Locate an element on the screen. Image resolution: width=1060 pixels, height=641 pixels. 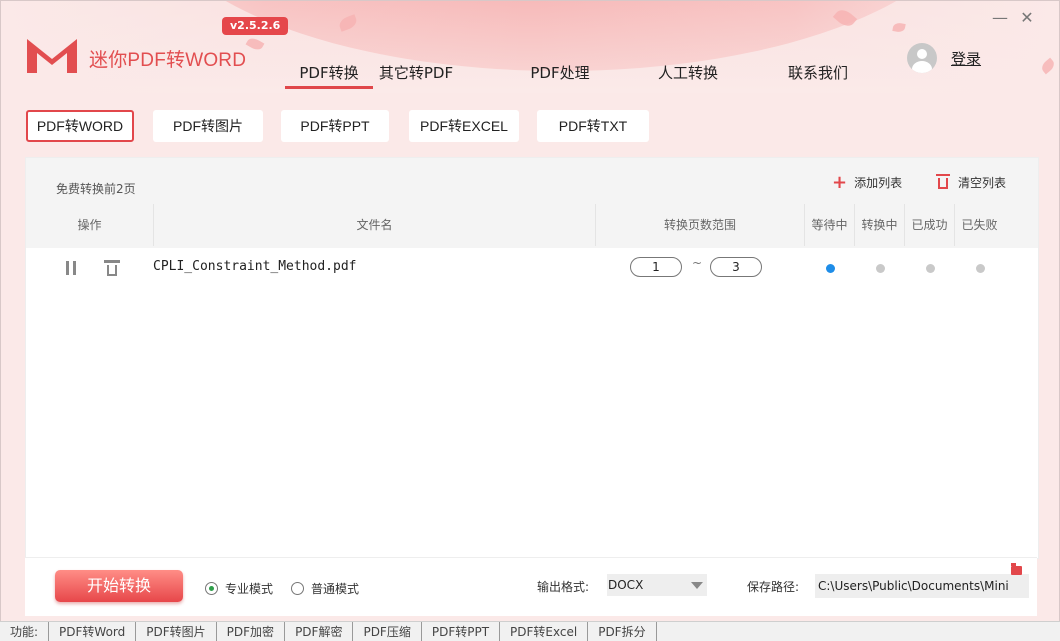
toolbar-item: PDF拆分 is located at coordinates (622, 631).